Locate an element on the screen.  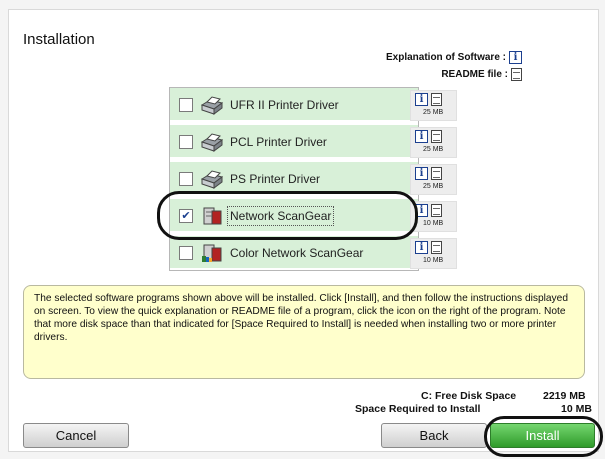
software-name: Color Network ScanGear is located at coordinates (297, 253).